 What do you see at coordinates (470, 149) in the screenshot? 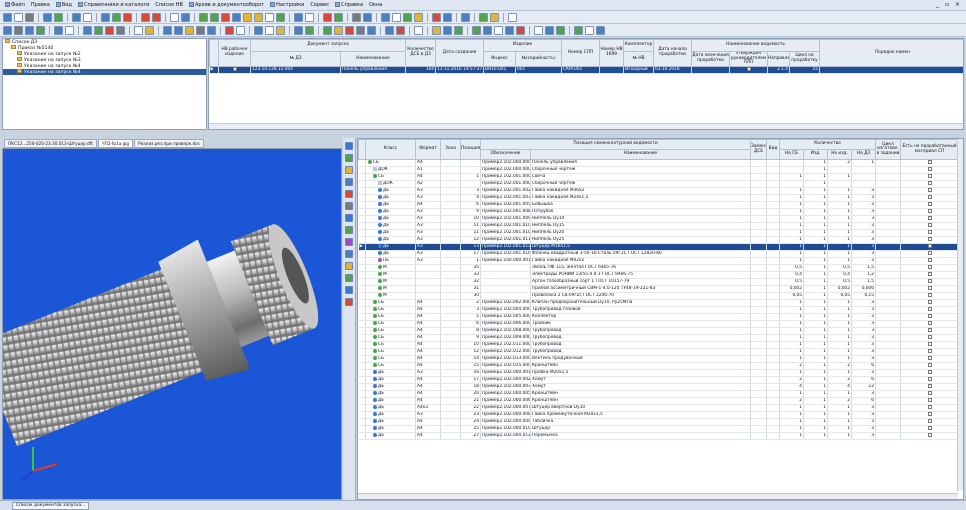
I see `col-poz: Позиция` at bounding box center [470, 149].